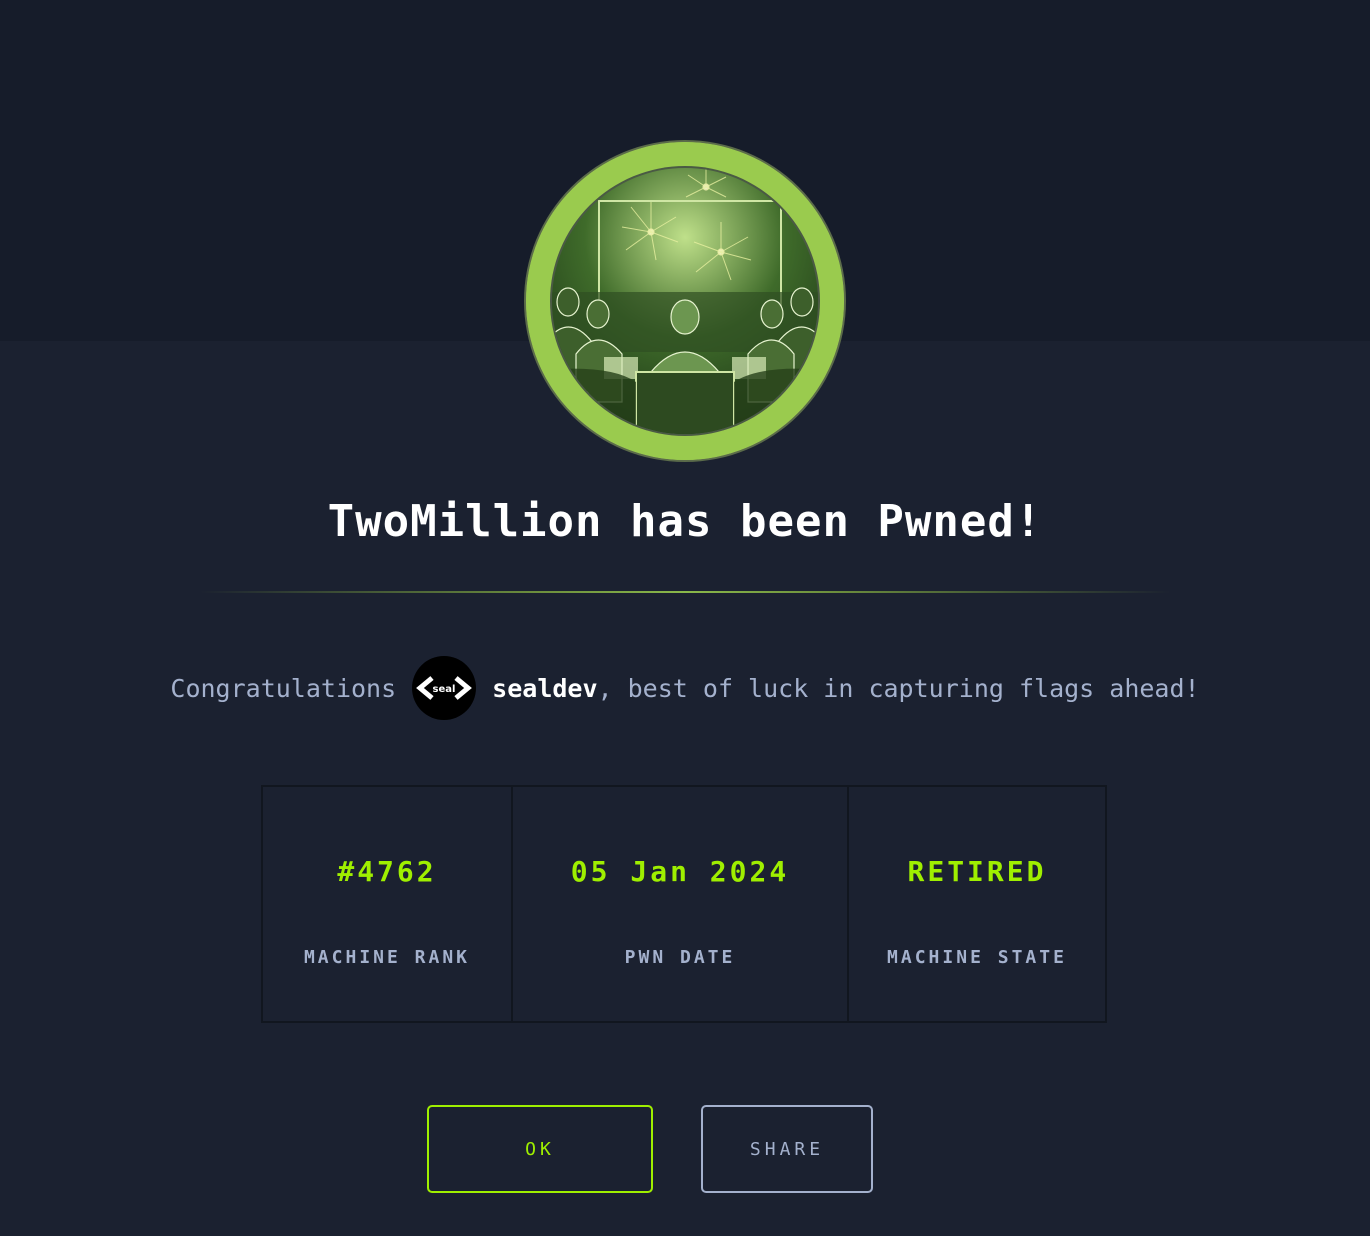 Image resolution: width=1370 pixels, height=1236 pixels. Describe the element at coordinates (685, 592) in the screenshot. I see `divider` at that location.